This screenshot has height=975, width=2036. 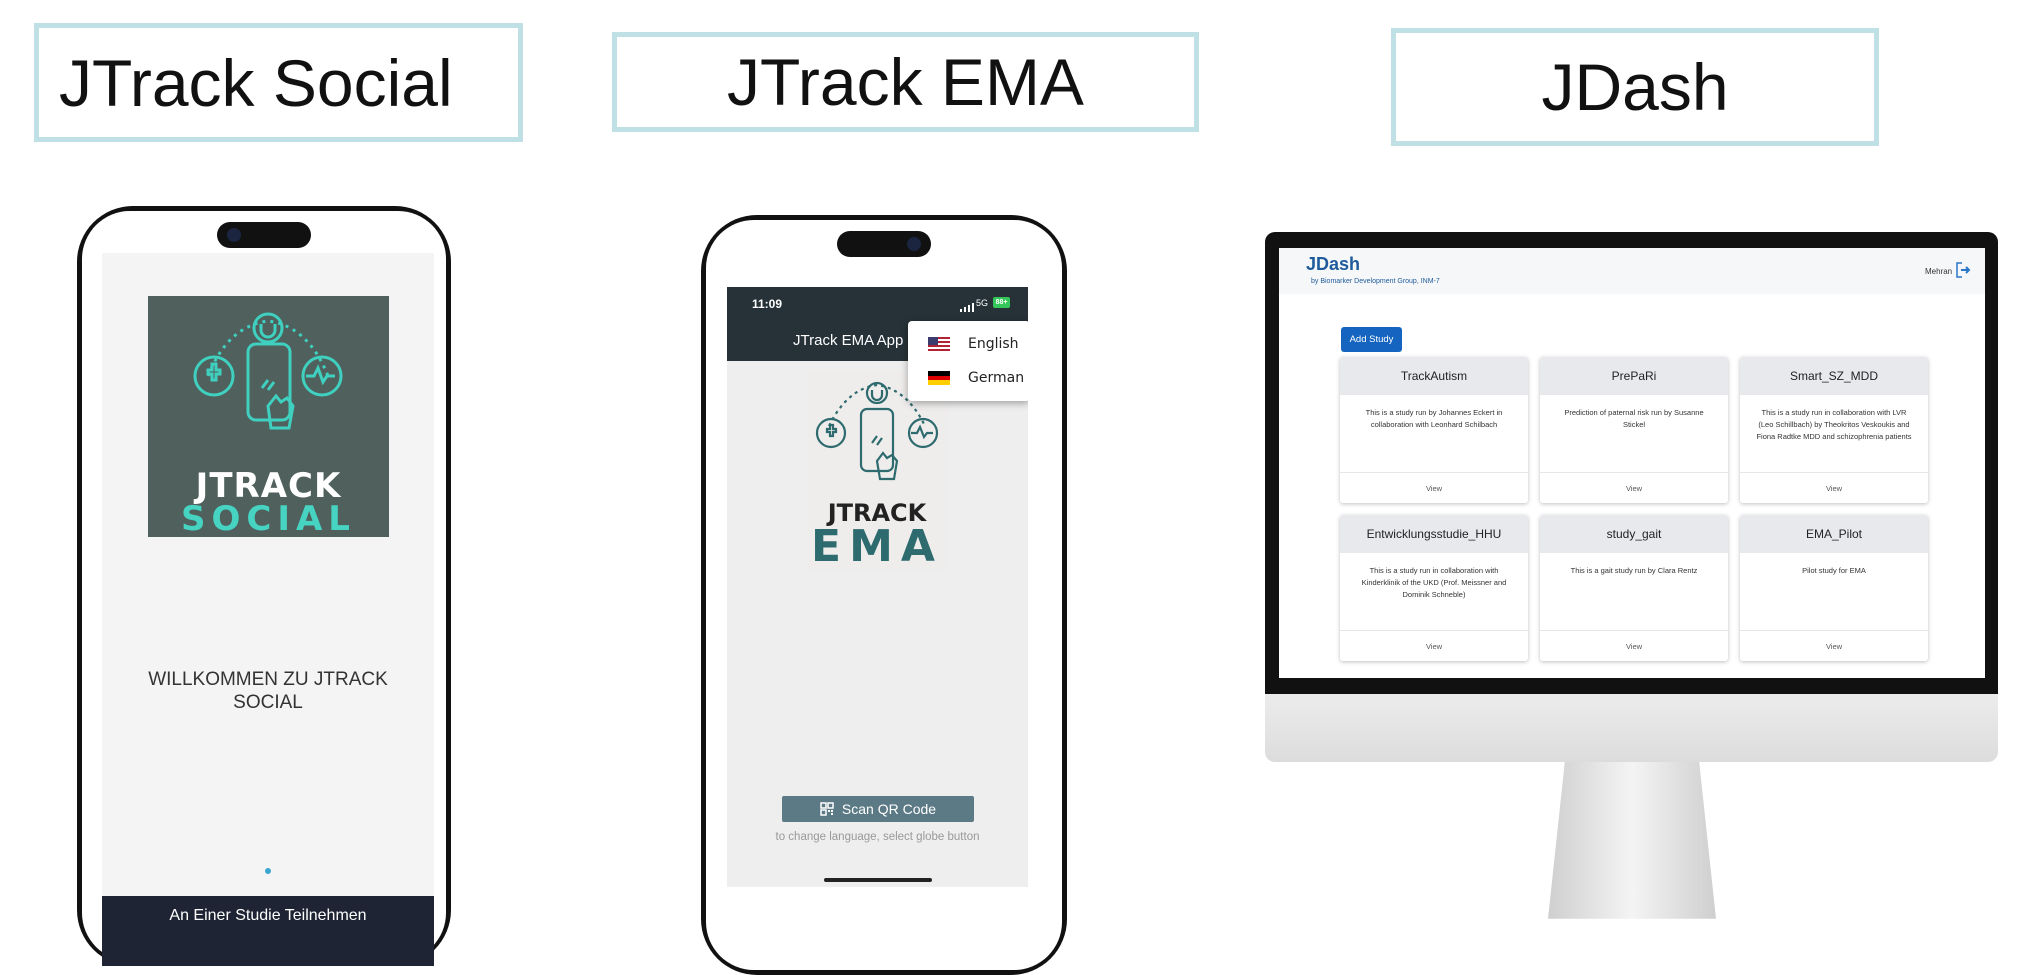 What do you see at coordinates (996, 378) in the screenshot?
I see `language-label: German` at bounding box center [996, 378].